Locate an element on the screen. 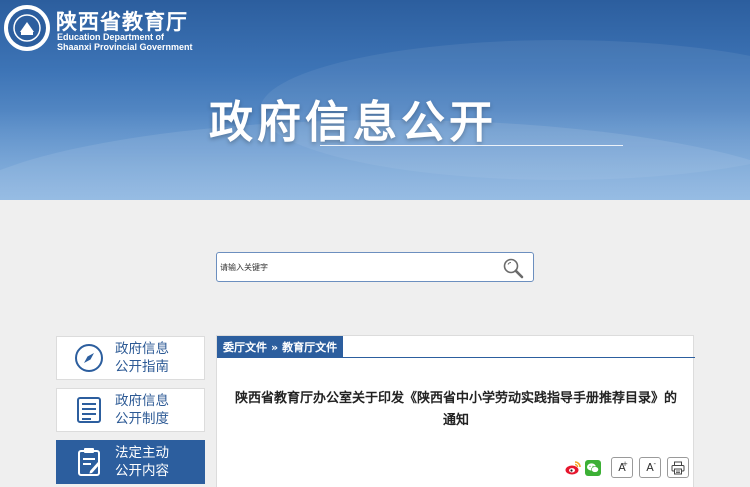 The width and height of the screenshot is (750, 487). sidebar-item-disclosure-guide: 政府信息 公开指南 is located at coordinates (130, 358).